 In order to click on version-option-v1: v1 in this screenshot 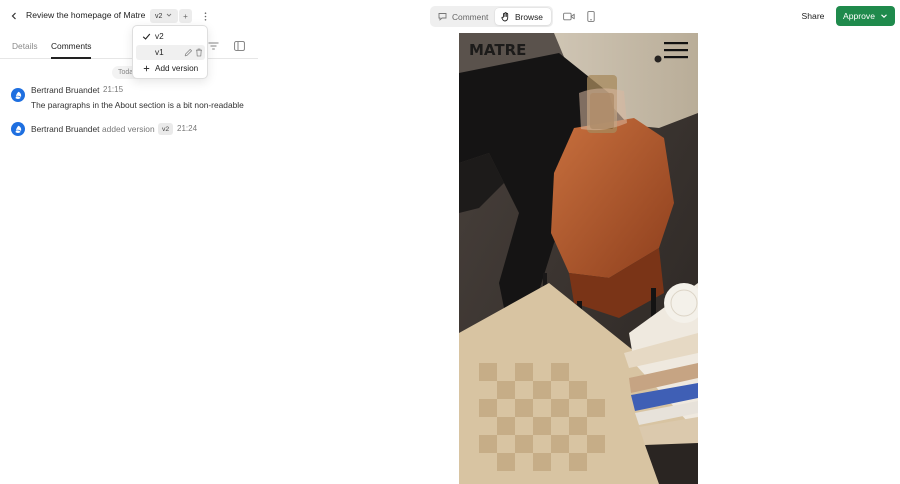, I will do `click(170, 52)`.